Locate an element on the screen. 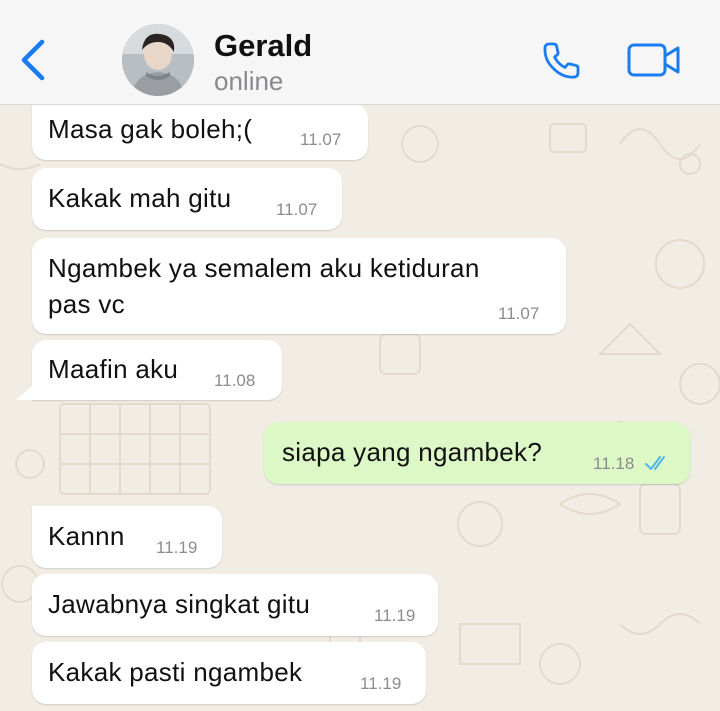 This screenshot has width=720, height=711. avatar-image is located at coordinates (158, 60).